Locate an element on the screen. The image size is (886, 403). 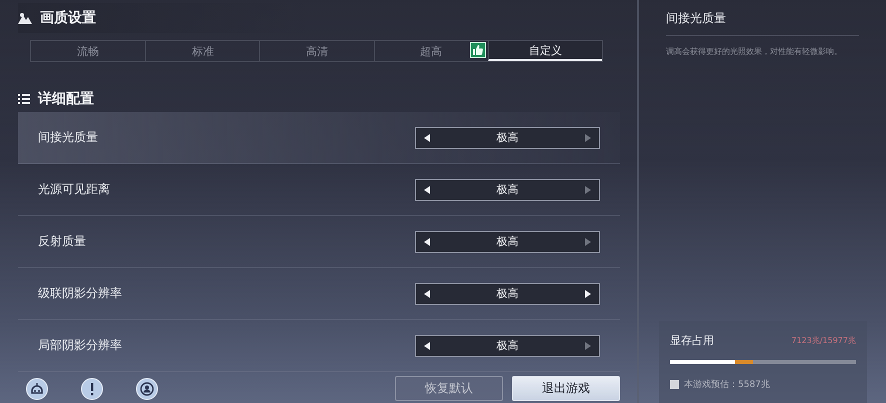
legend-label: 本游戏预估：5587兆 is located at coordinates (727, 384).